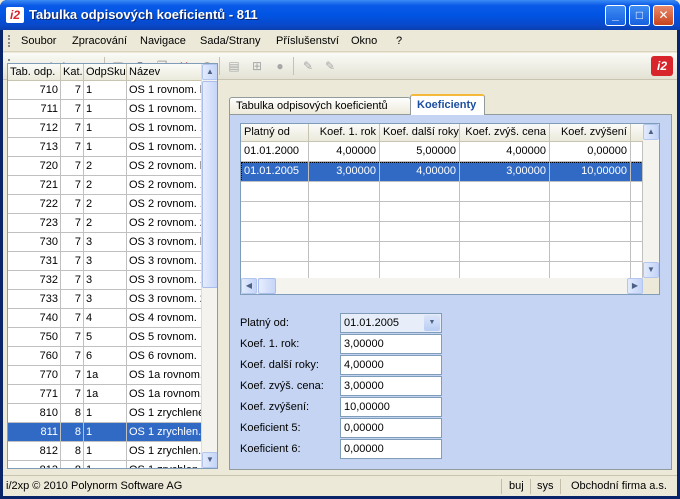 The width and height of the screenshot is (680, 499). Describe the element at coordinates (164, 72) in the screenshot. I see `column-header-nazev: Název` at that location.